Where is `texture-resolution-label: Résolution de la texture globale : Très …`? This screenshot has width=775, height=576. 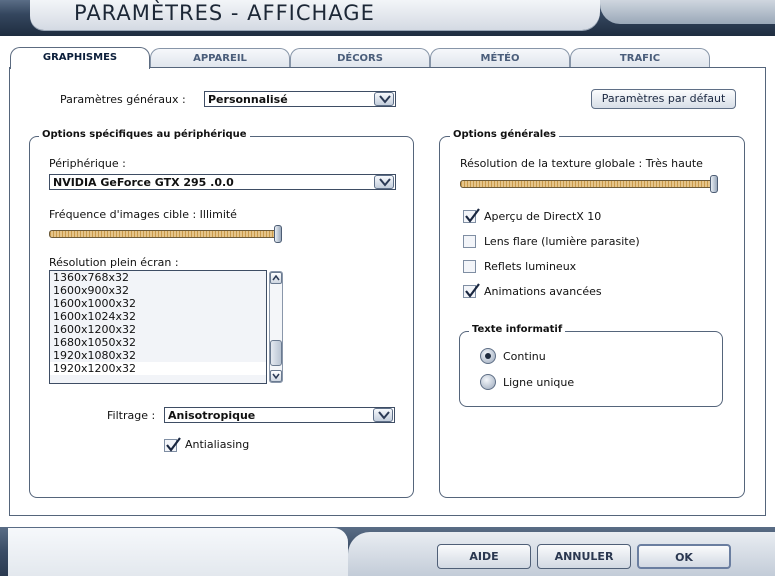
texture-resolution-label: Résolution de la texture globale : Très … is located at coordinates (581, 163).